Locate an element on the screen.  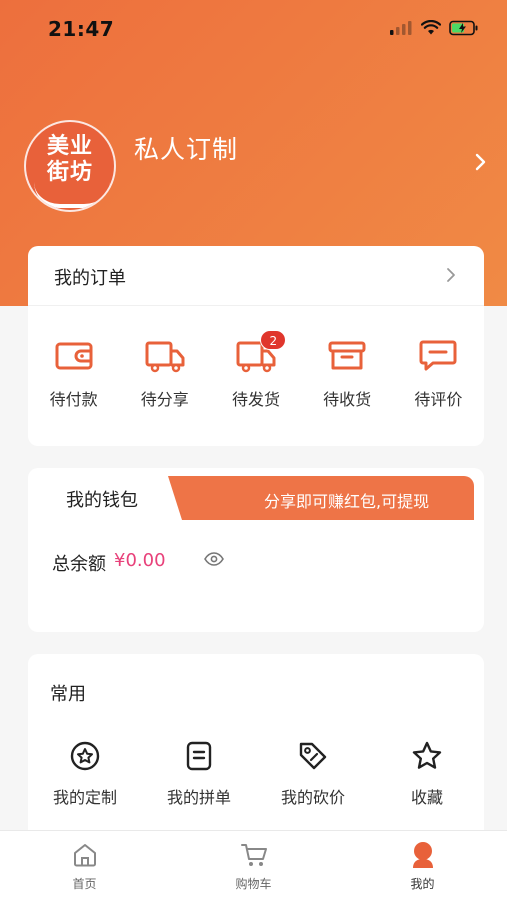
status-icons is located at coordinates (434, 28).